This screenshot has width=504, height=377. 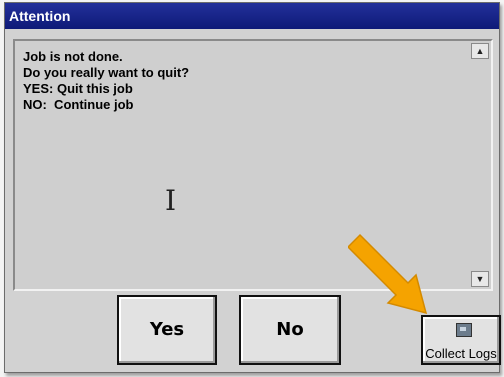 I want to click on scroll-up-arrow-icon: ▲, so click(x=480, y=51).